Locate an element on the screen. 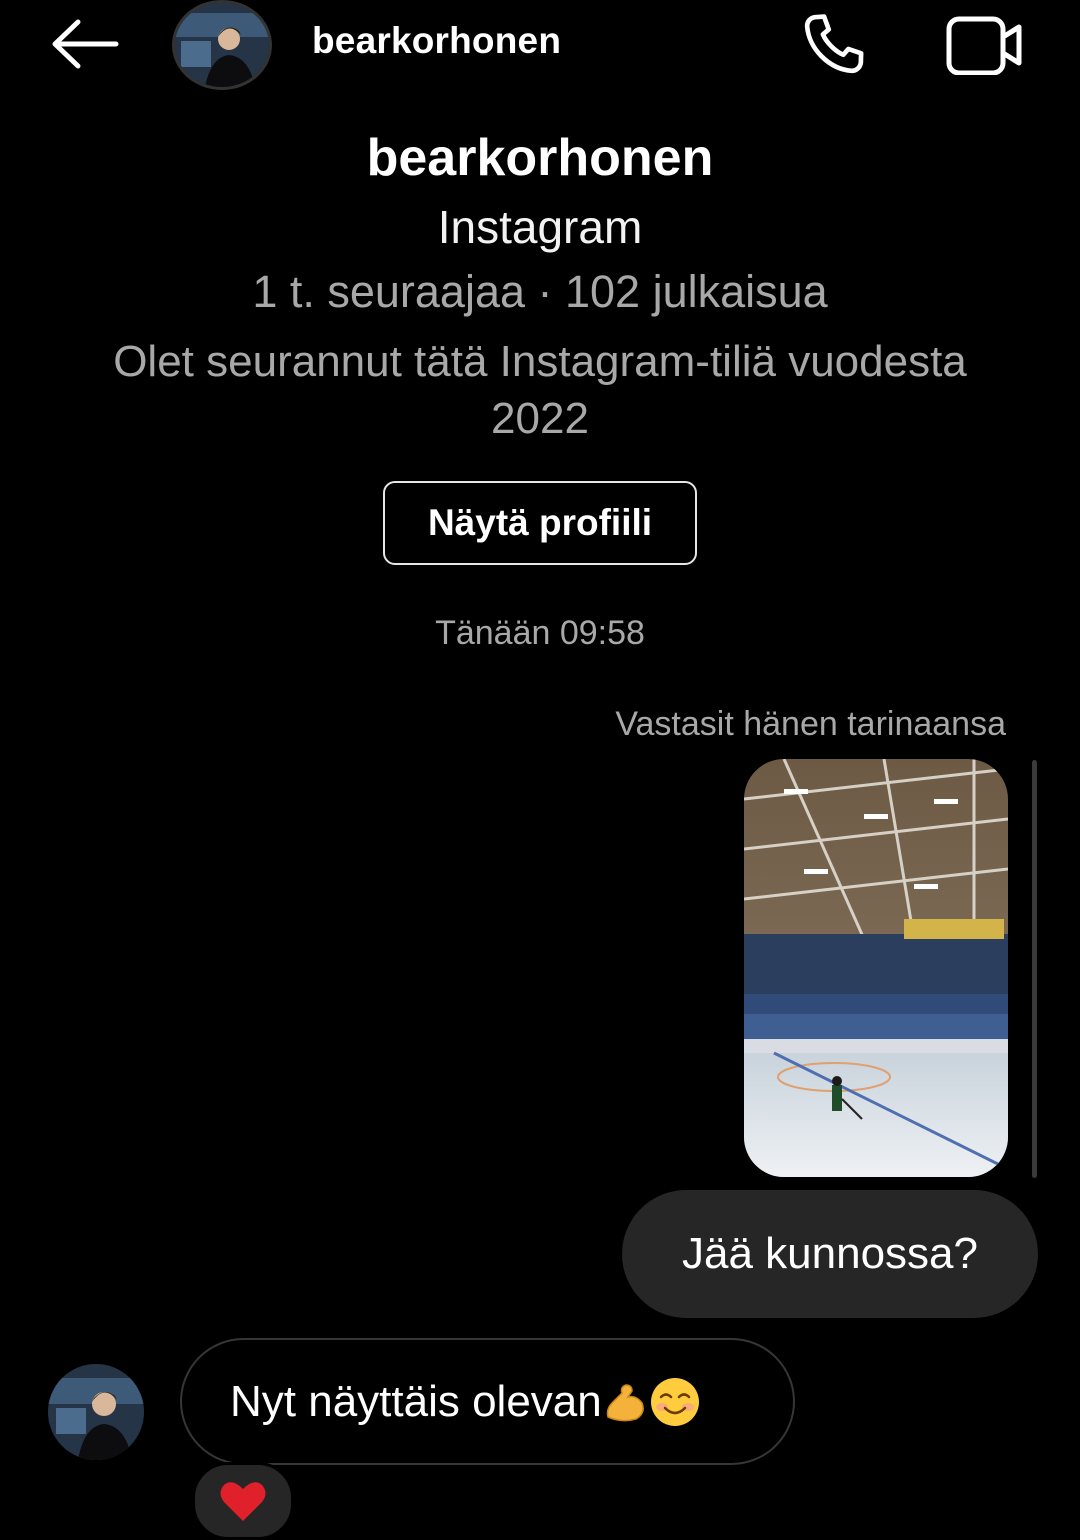  message-timestamp: Tänään 09:58 is located at coordinates (540, 633).